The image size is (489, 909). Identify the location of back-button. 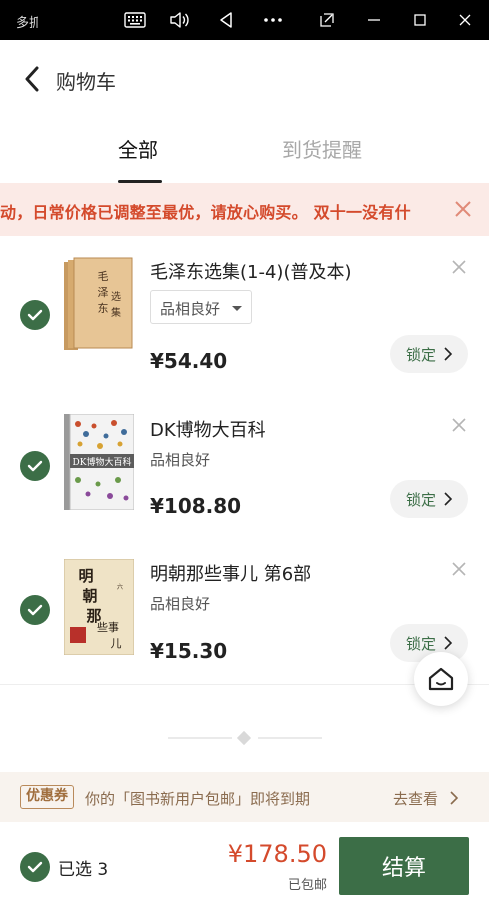
(32, 79).